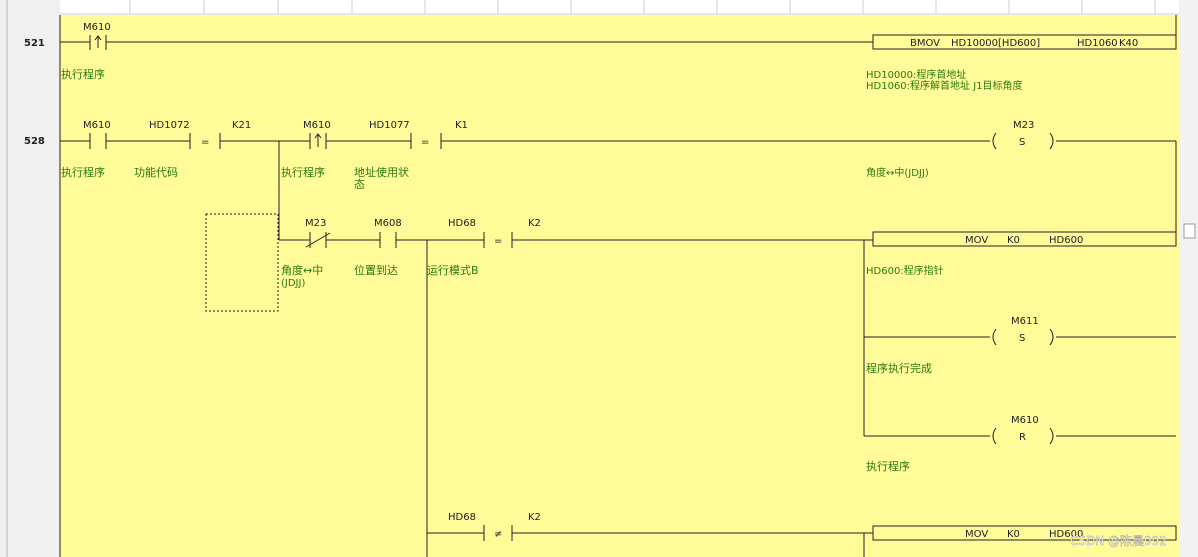 This screenshot has height=557, width=1198. What do you see at coordinates (169, 125) in the screenshot?
I see `compare-1-src1: HD1072` at bounding box center [169, 125].